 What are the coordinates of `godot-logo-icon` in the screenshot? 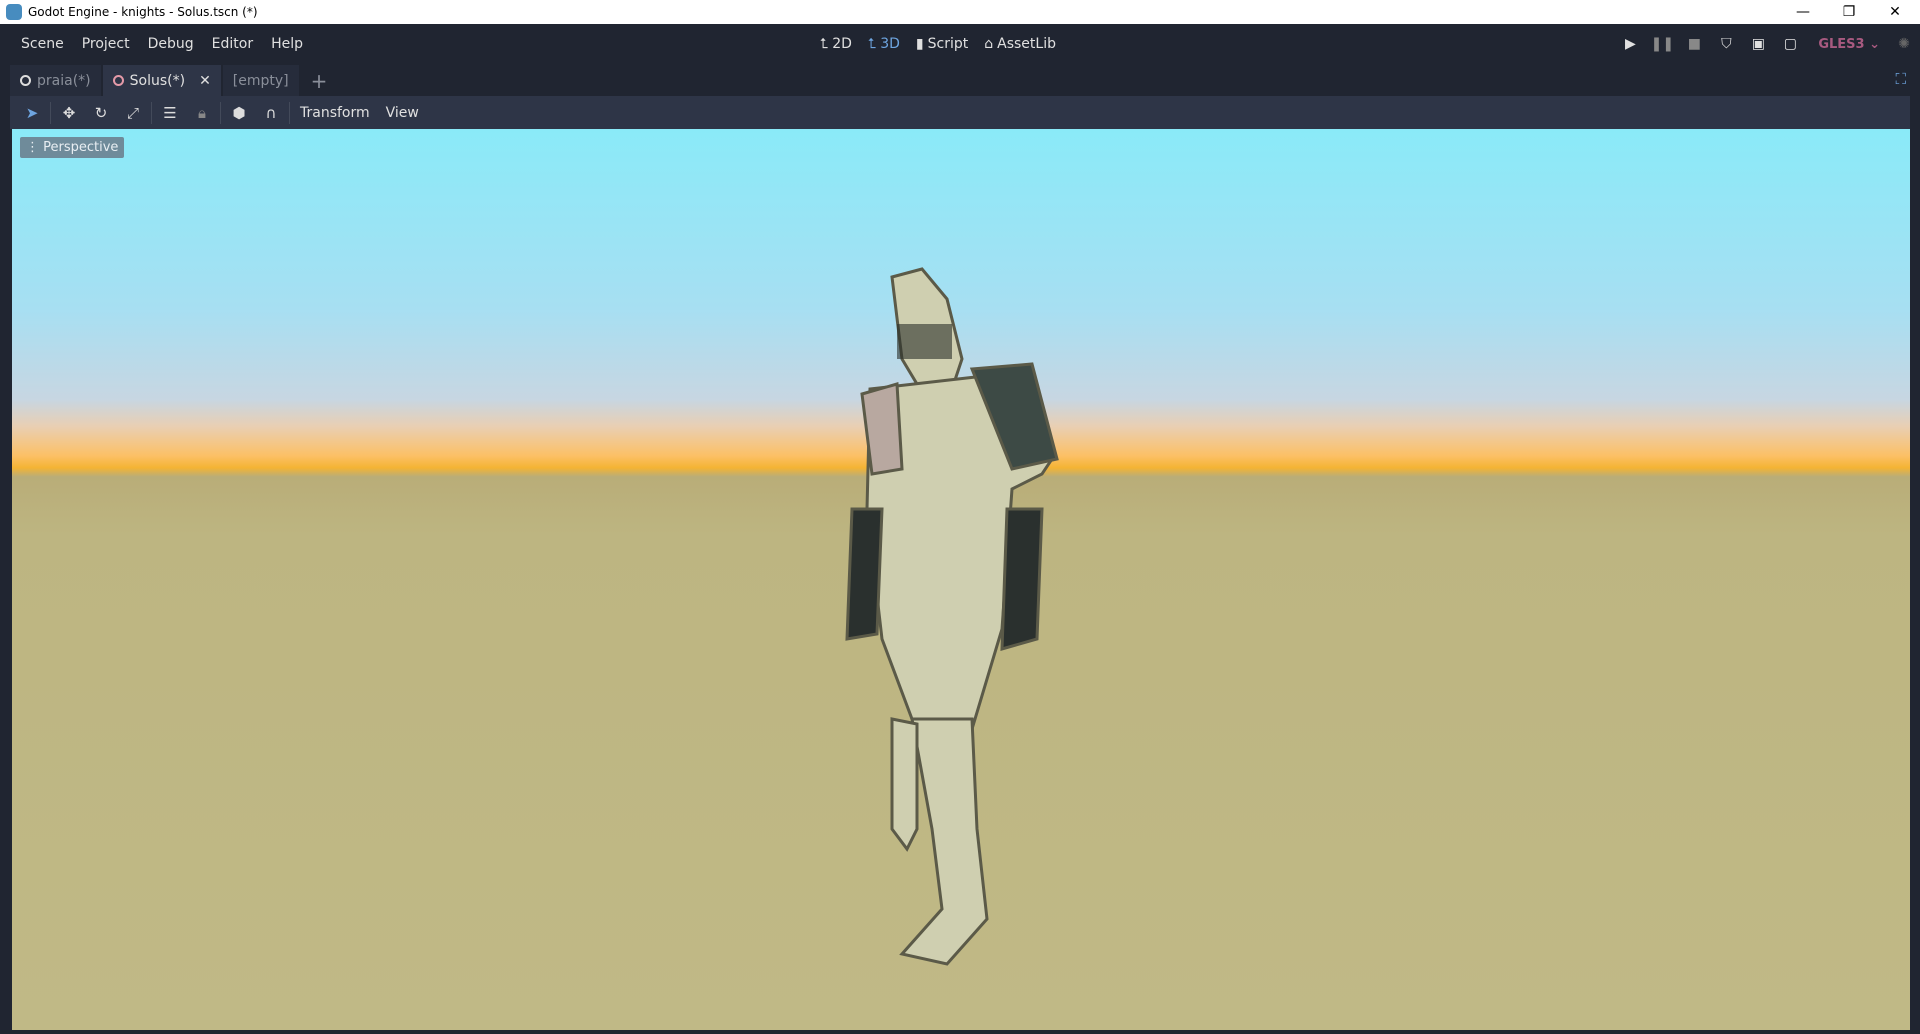 It's located at (14, 12).